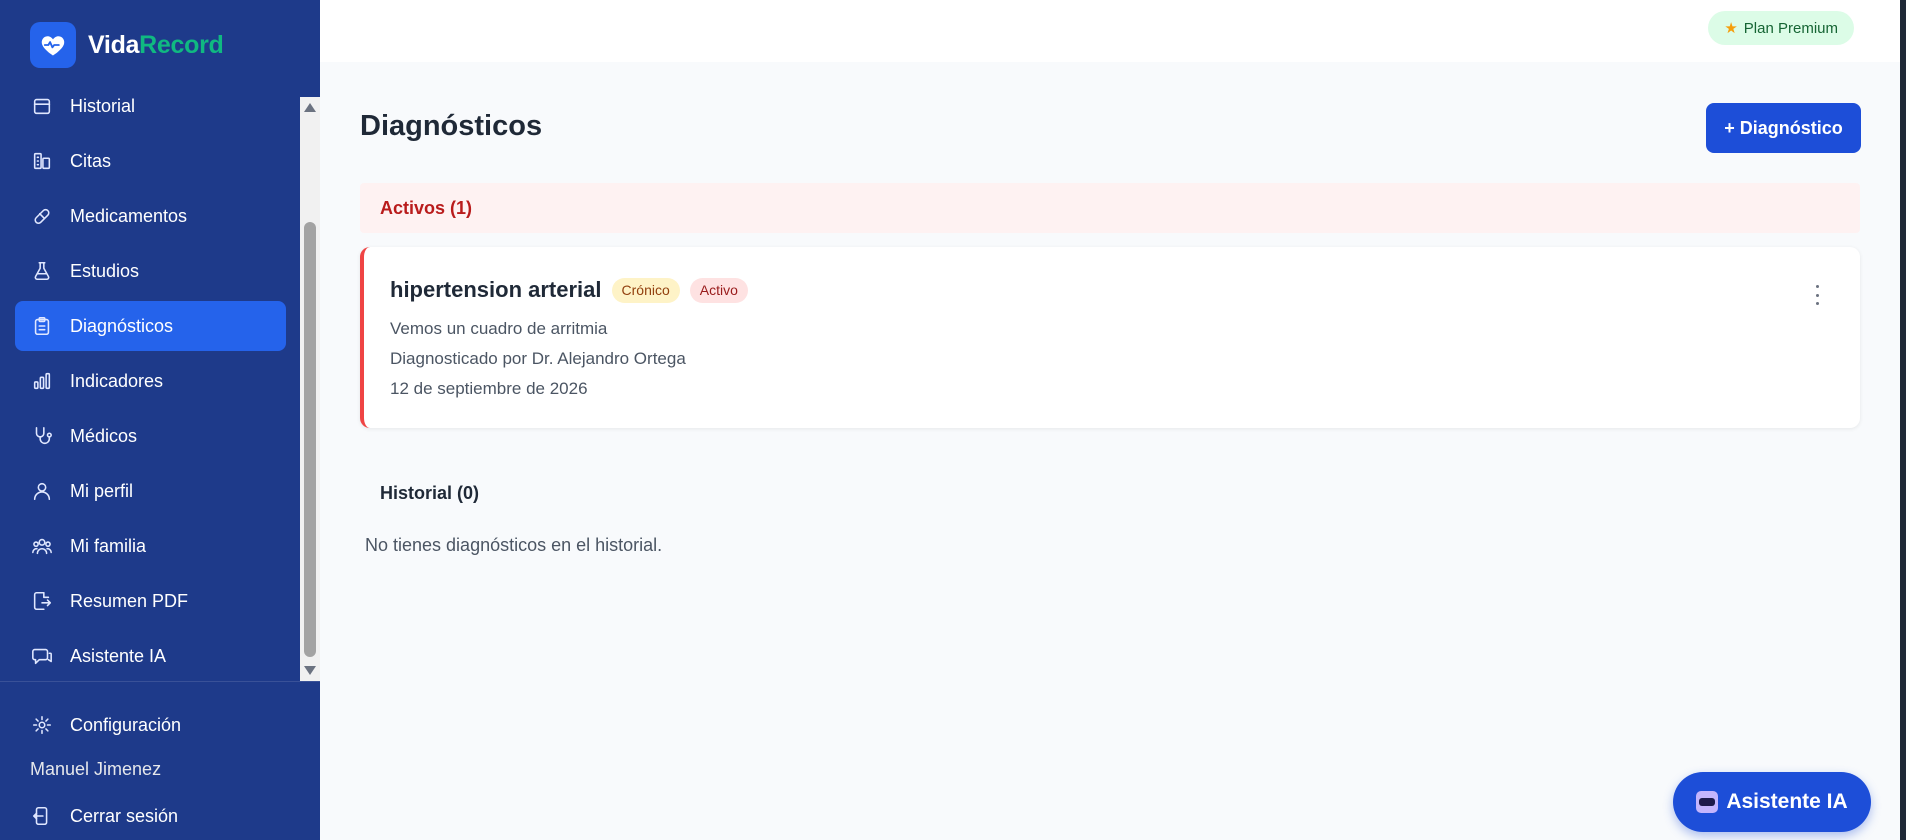 The height and width of the screenshot is (840, 1906). I want to click on diagnosis-doctor: Diagnosticado por Dr. Alejandro Ortega, so click(538, 358).